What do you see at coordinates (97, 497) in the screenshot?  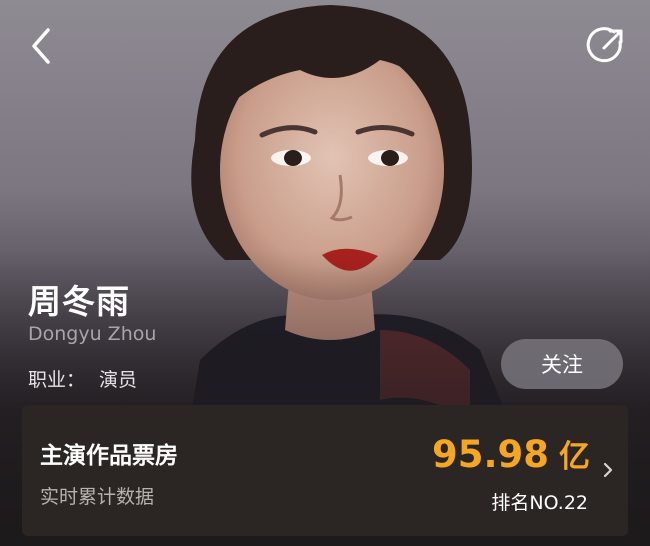 I see `box-office-subtitle: 实时累计数据` at bounding box center [97, 497].